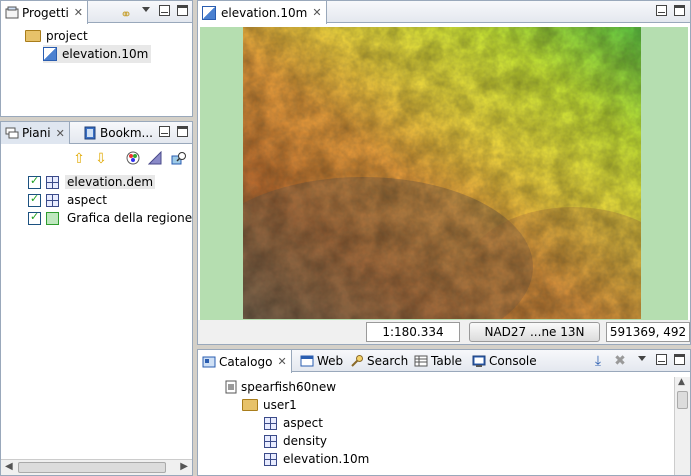 Image resolution: width=691 pixels, height=476 pixels. I want to click on layers-icon, so click(12, 133).